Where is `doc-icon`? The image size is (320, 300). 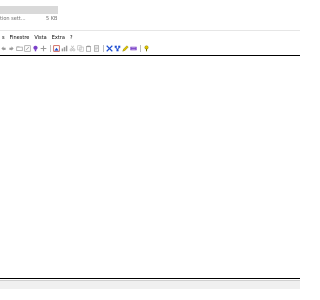 doc-icon is located at coordinates (96, 48).